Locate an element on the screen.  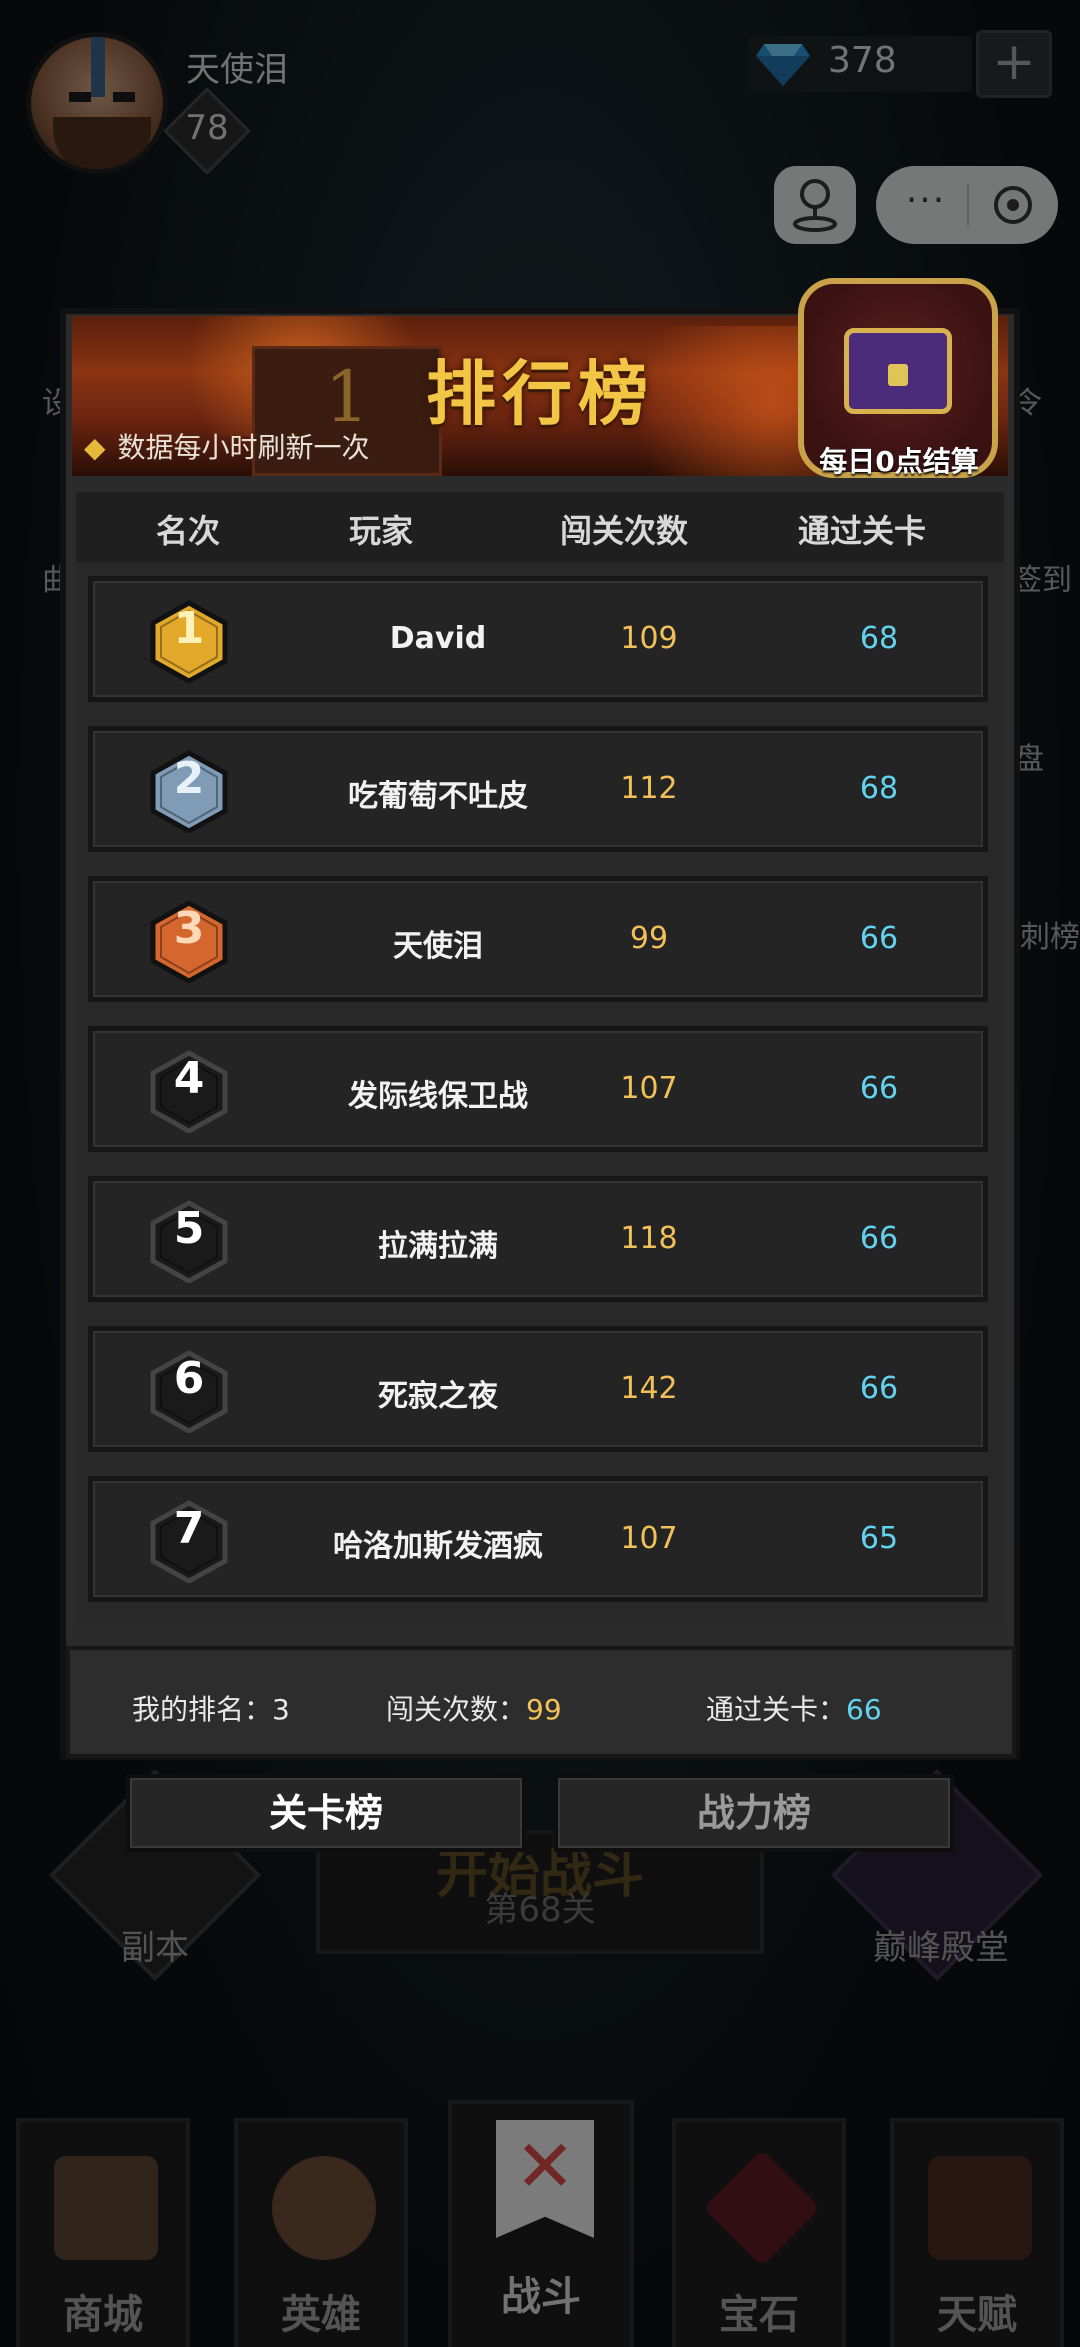
player-name-cell: 天使泪 is located at coordinates (438, 946).